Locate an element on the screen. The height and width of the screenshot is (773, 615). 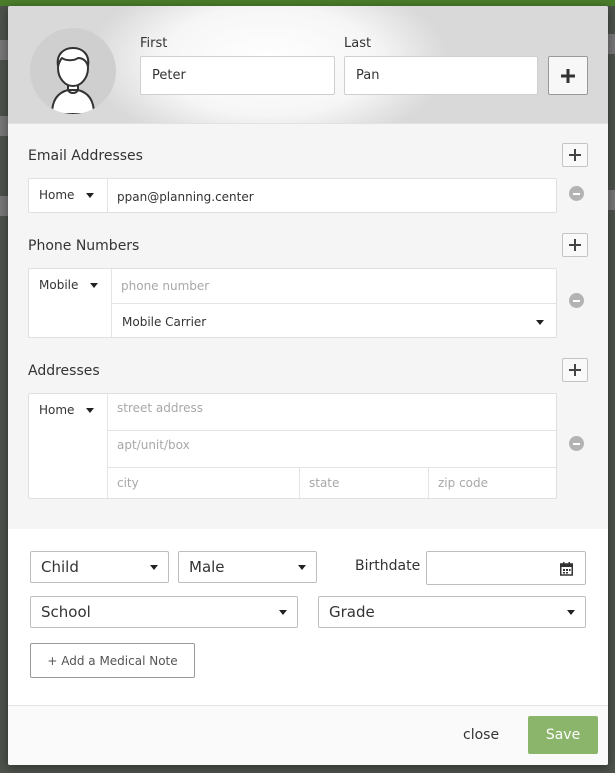
add-email-button is located at coordinates (575, 155).